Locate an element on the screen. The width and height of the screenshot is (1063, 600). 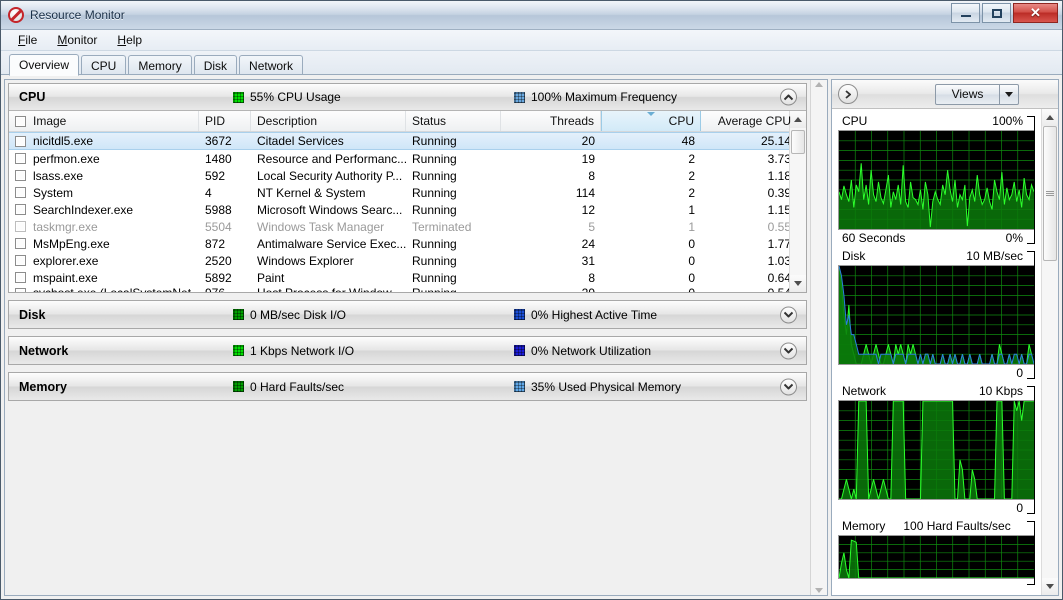
cell-cpu: 48 is located at coordinates (688, 141).